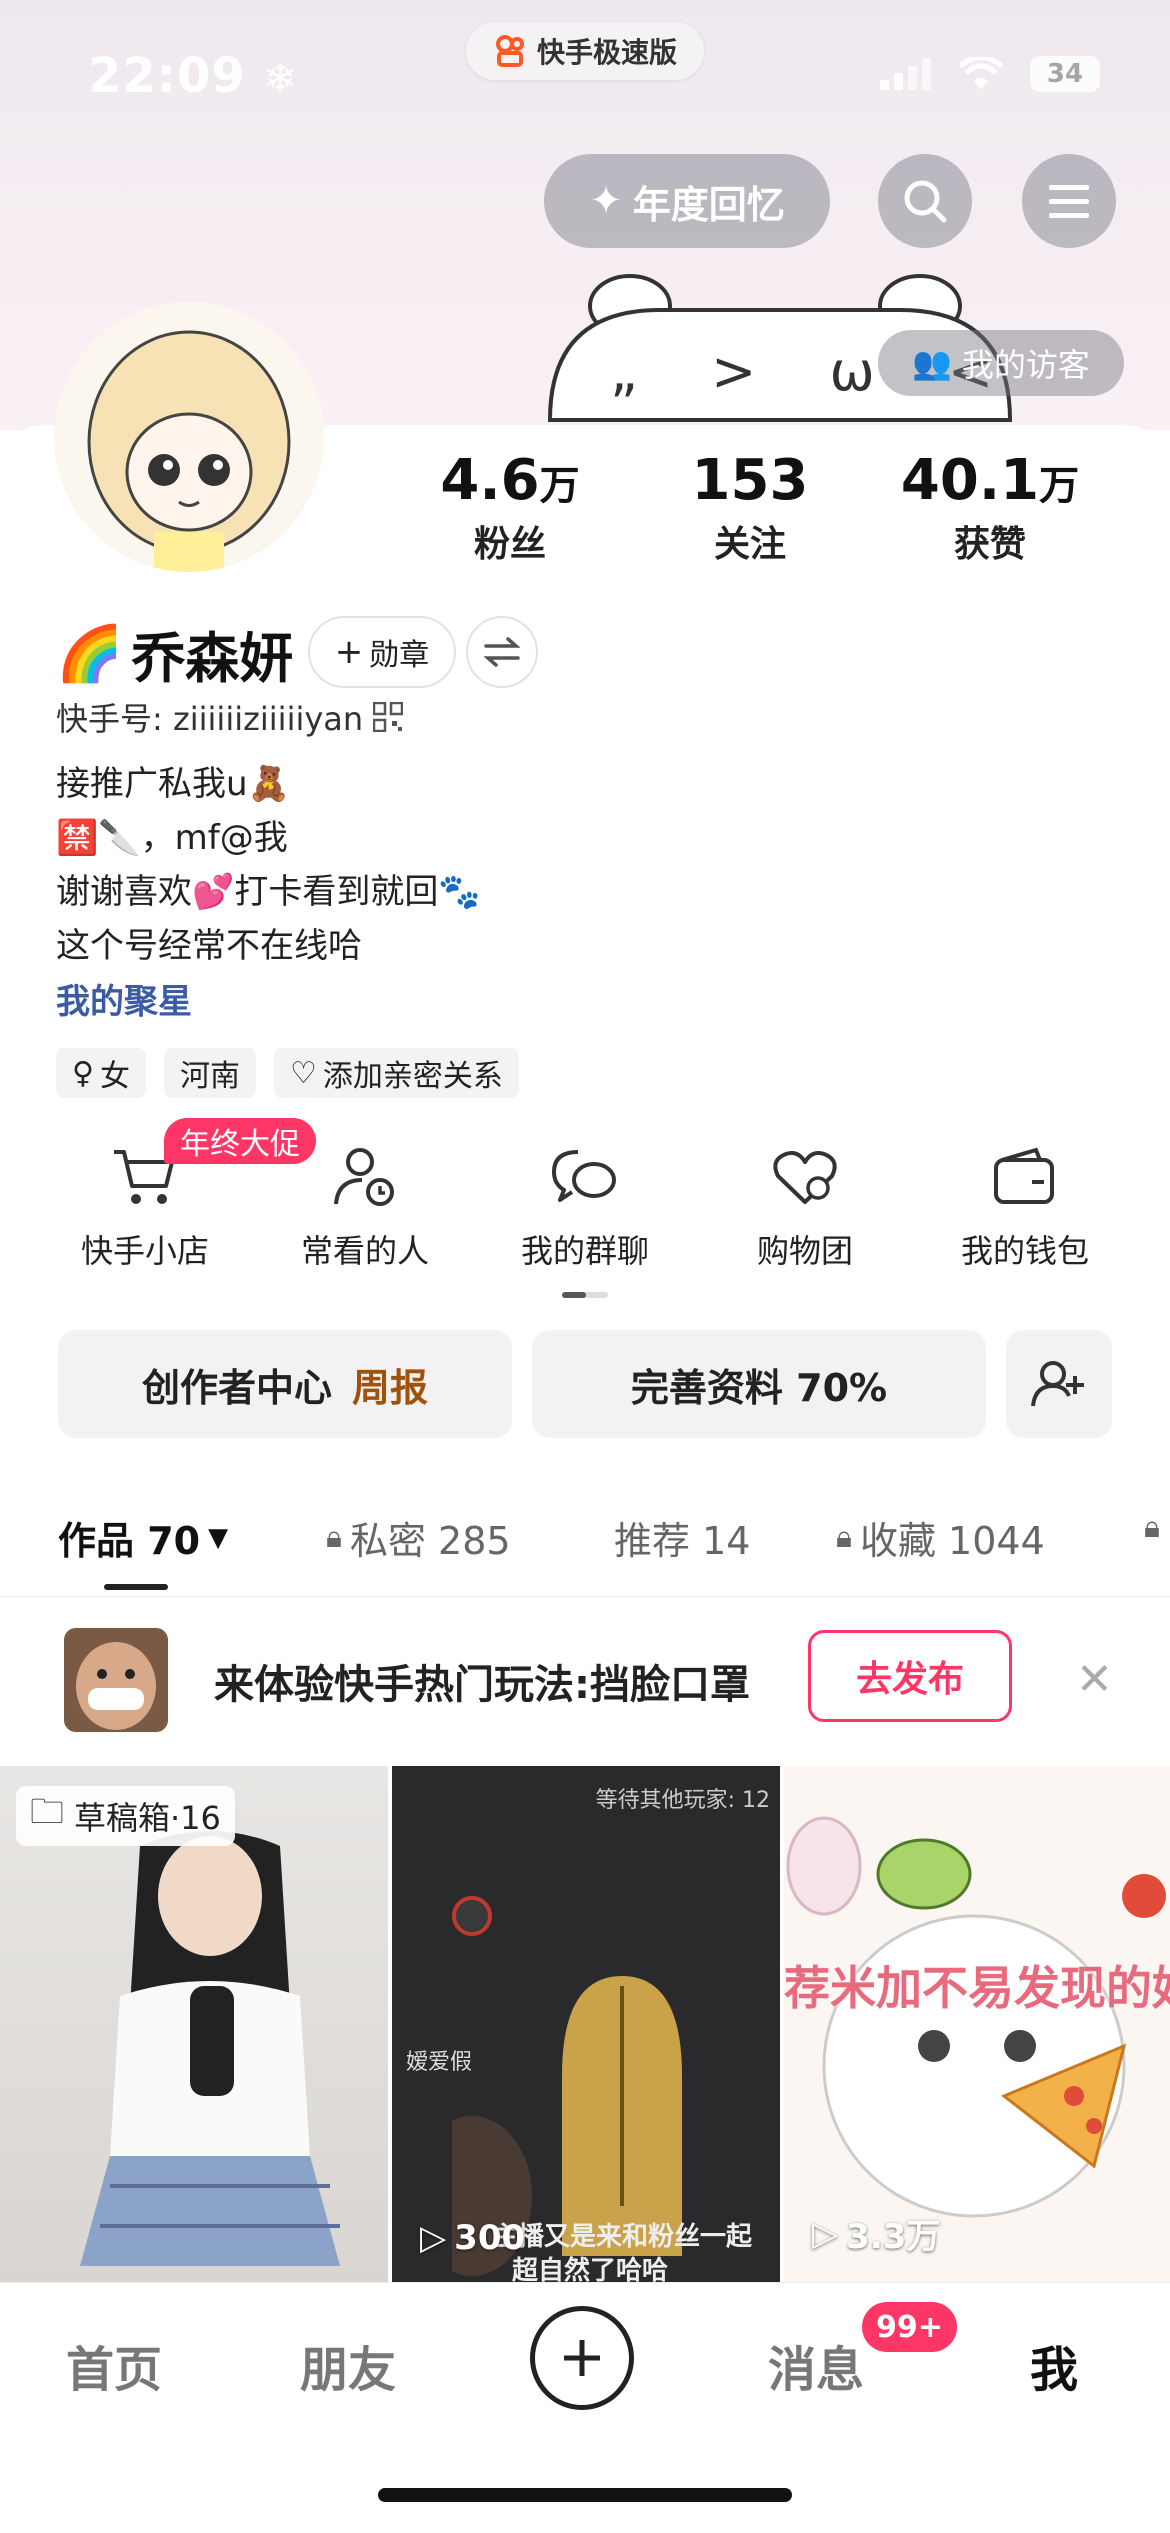 This screenshot has width=1170, height=2533. What do you see at coordinates (585, 51) in the screenshot?
I see `app-switch-pill: 快手极速版` at bounding box center [585, 51].